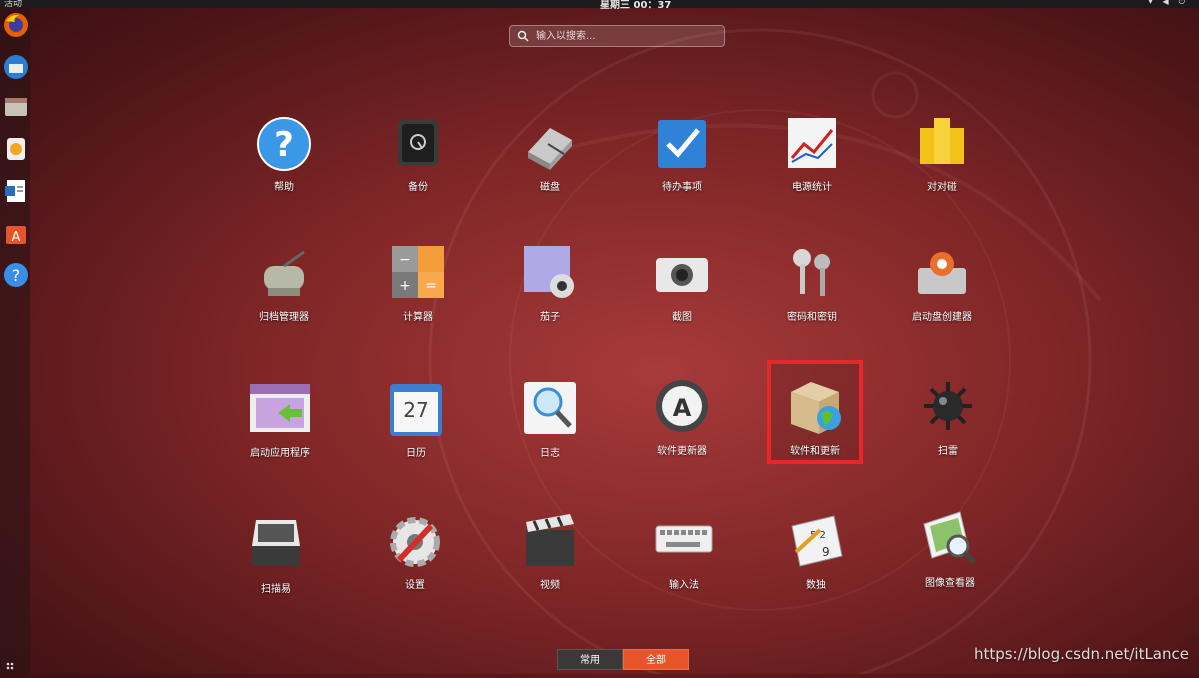  I want to click on disk-icon, so click(550, 149).